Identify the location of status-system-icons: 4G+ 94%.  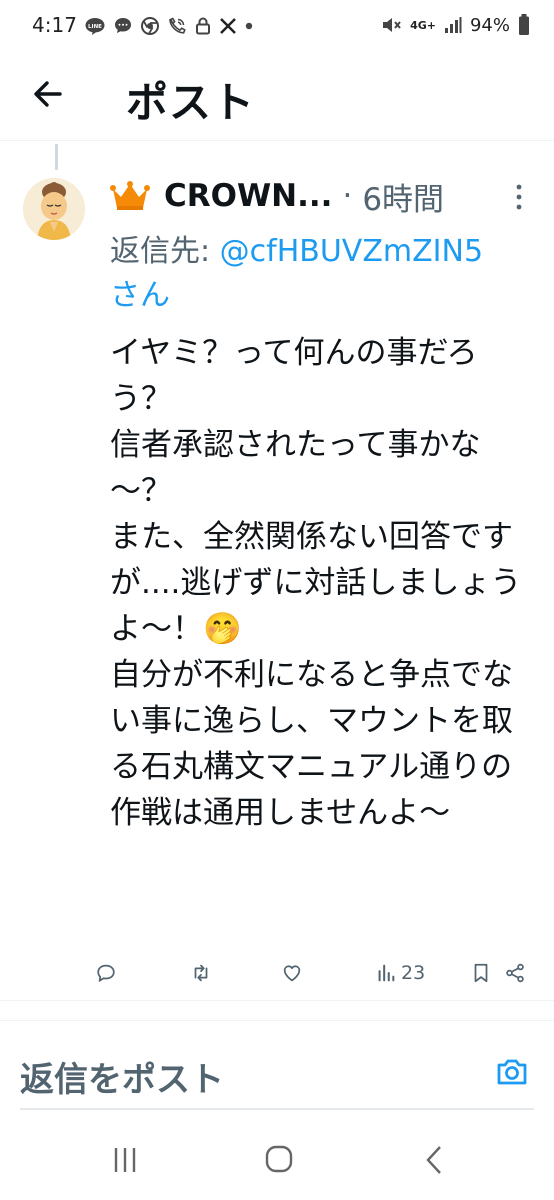
(455, 25).